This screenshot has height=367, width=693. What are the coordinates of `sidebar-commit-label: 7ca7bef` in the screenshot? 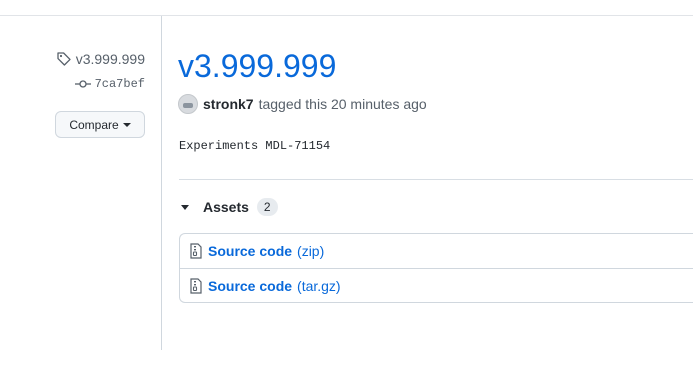 It's located at (119, 84).